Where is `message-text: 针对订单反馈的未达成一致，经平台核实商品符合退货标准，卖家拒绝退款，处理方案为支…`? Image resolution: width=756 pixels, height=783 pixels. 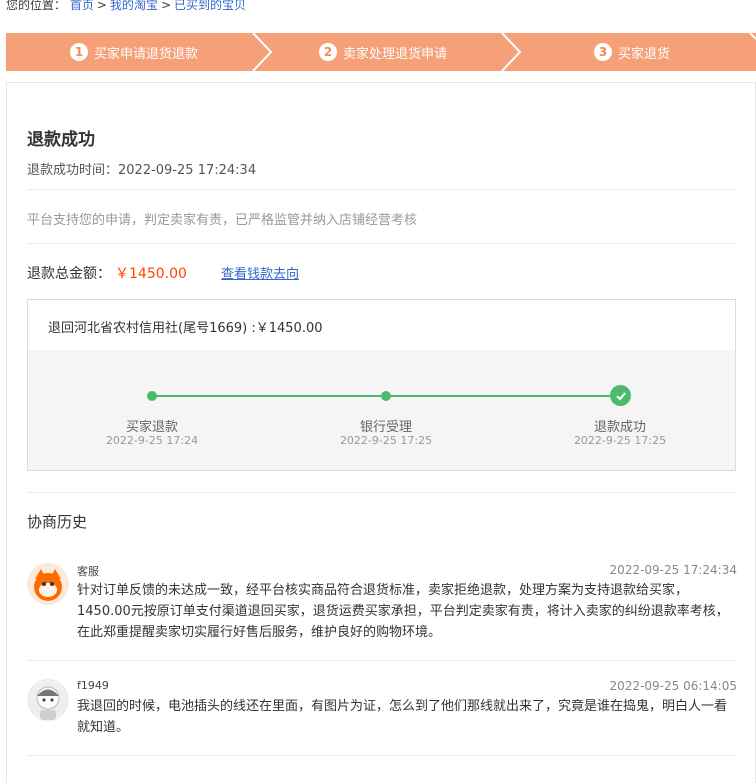
message-text: 针对订单反馈的未达成一致，经平台核实商品符合退货标准，卖家拒绝退款，处理方案为支… is located at coordinates (403, 611).